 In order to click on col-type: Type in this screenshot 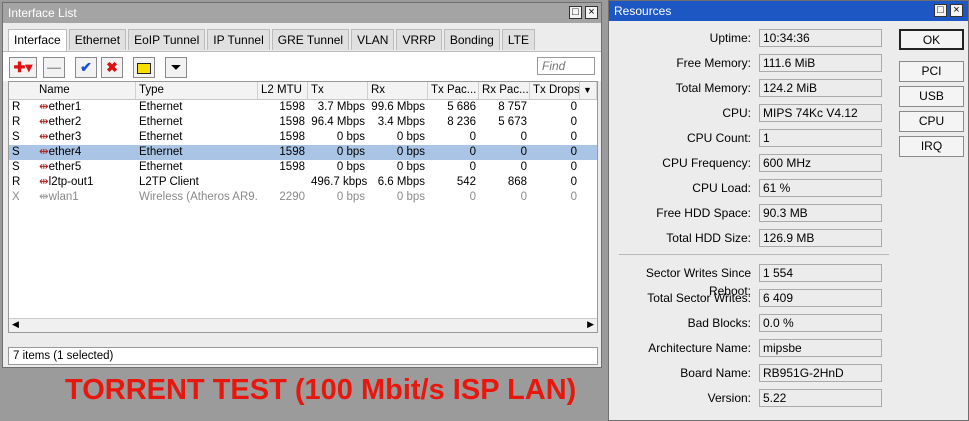, I will do `click(197, 90)`.